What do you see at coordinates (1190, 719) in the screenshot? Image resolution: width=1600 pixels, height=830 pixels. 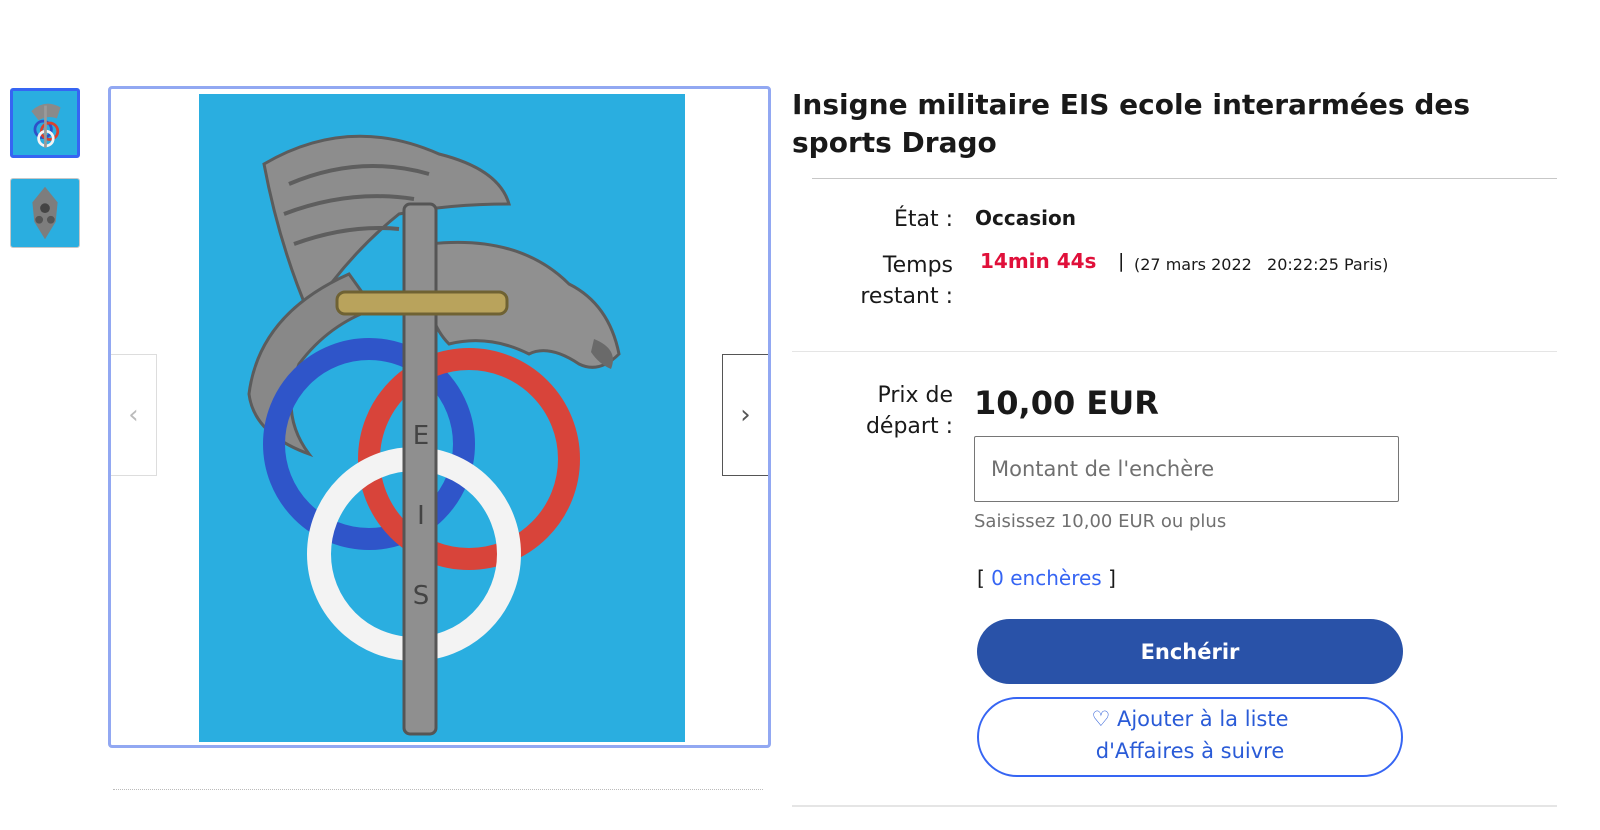 I see `watchlist-label-line1: ♡ Ajouter à la liste` at bounding box center [1190, 719].